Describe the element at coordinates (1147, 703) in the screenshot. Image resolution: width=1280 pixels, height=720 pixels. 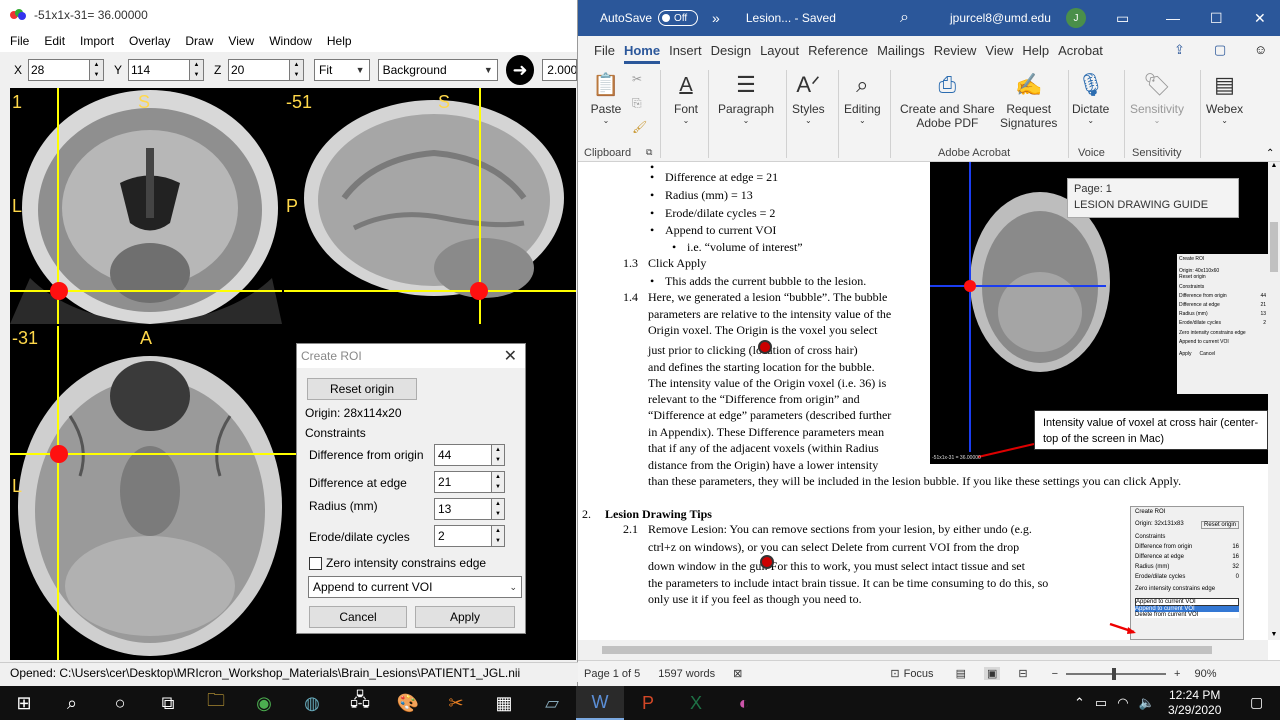
I see `volume-icon: 🔈` at that location.